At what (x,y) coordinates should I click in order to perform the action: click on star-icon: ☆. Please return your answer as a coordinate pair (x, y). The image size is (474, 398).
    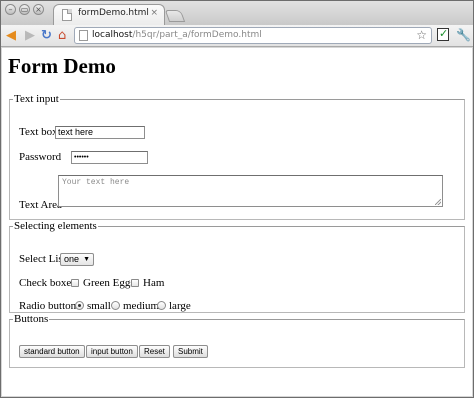
    Looking at the image, I should click on (421, 35).